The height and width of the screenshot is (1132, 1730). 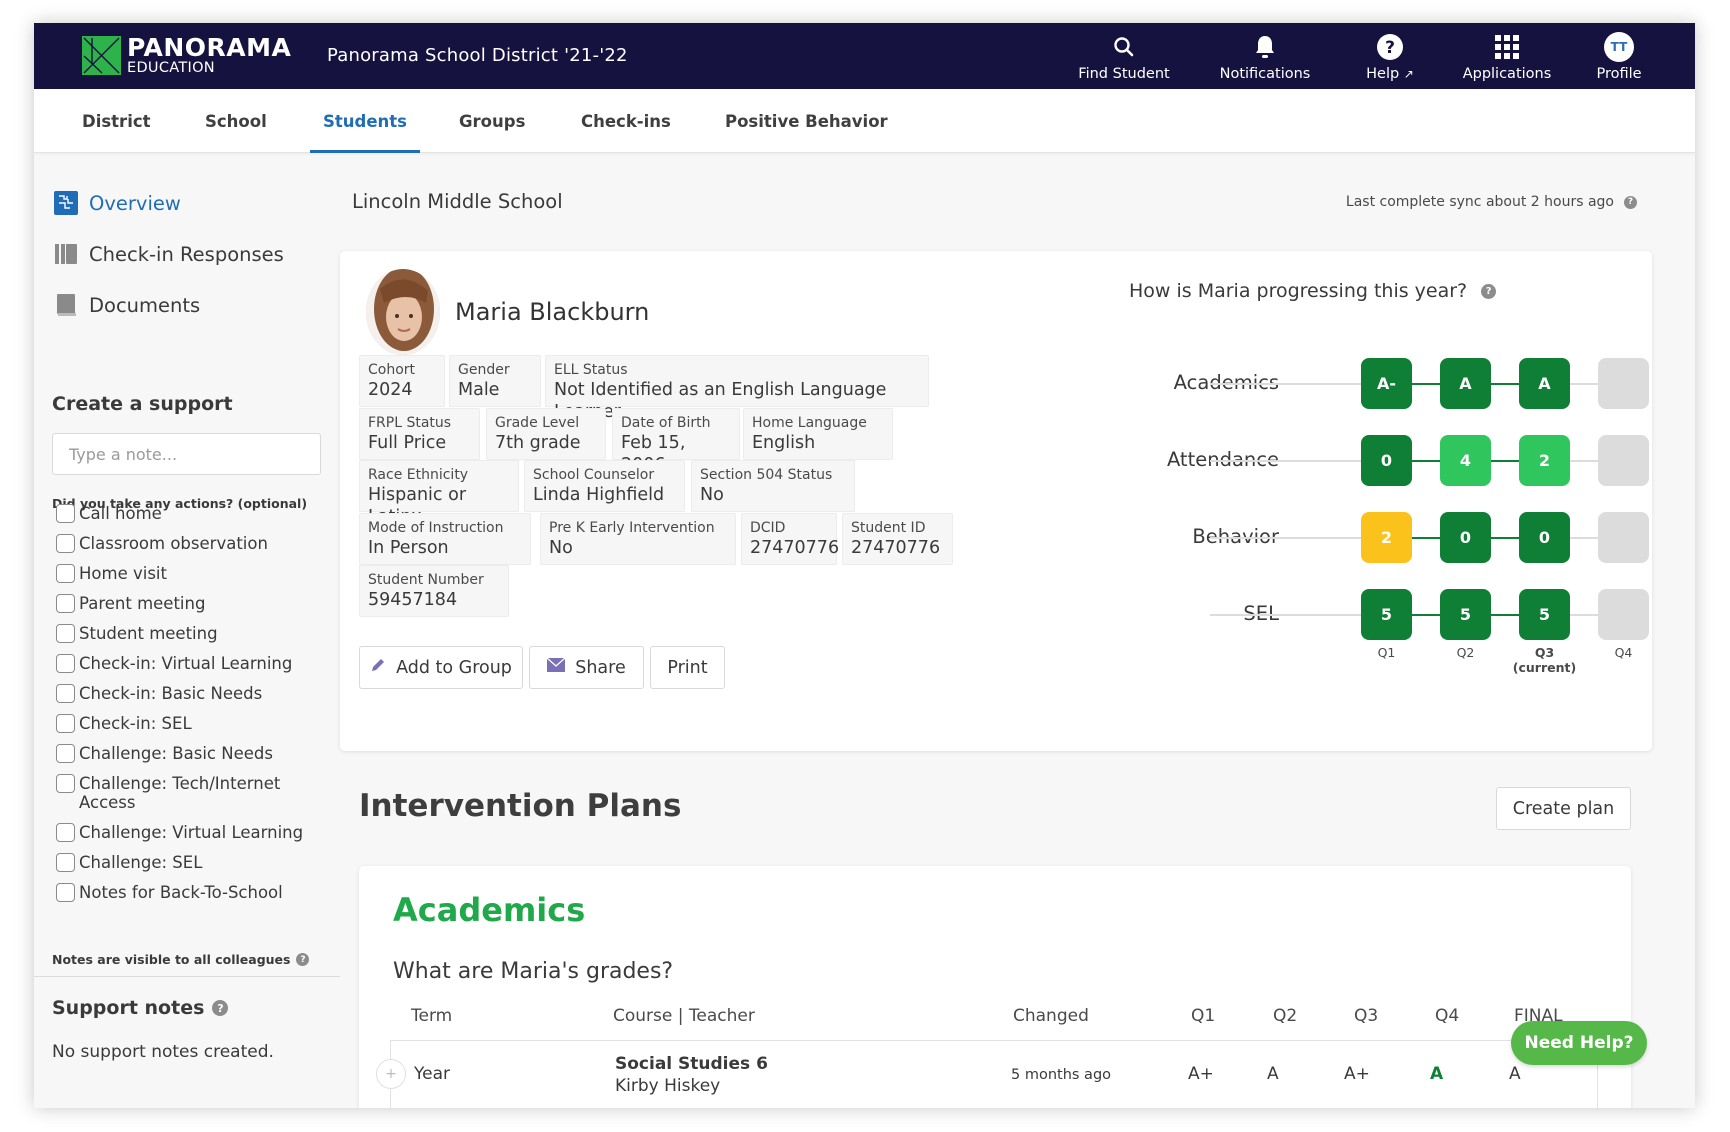 I want to click on tab-groups: Groups, so click(x=492, y=121).